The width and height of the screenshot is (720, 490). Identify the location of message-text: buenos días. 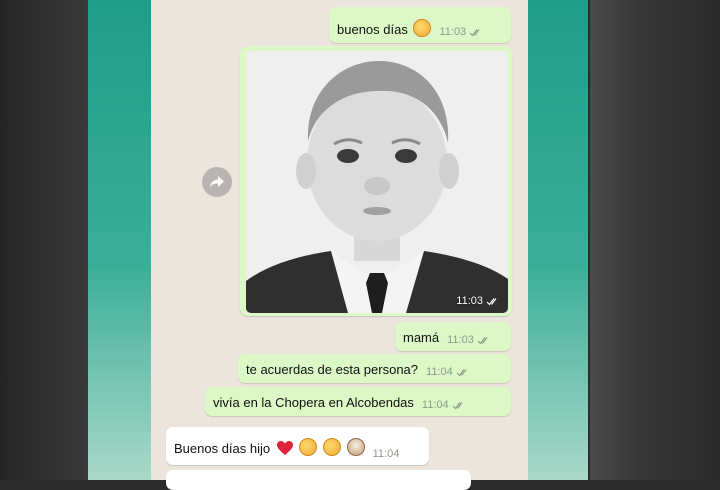
(384, 31).